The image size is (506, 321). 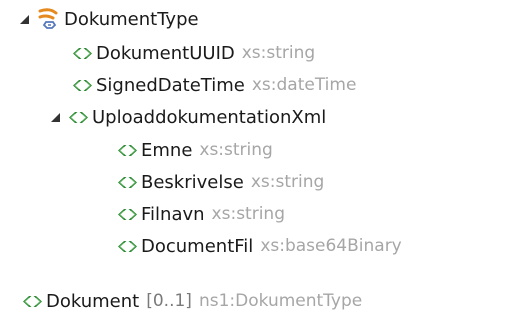 I want to click on tree-node-uploaddokumentationxml: UploaddokumentationXml, so click(x=187, y=117).